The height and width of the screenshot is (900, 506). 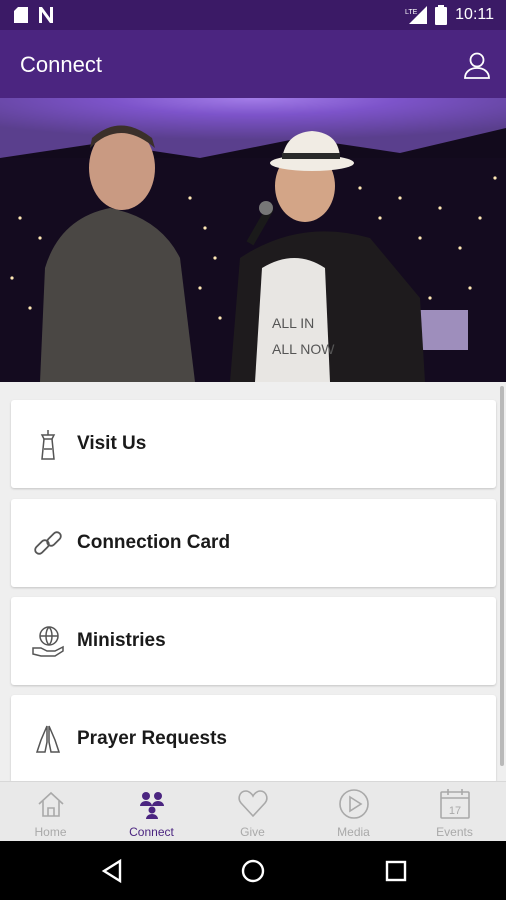 I want to click on recents-button, so click(x=396, y=871).